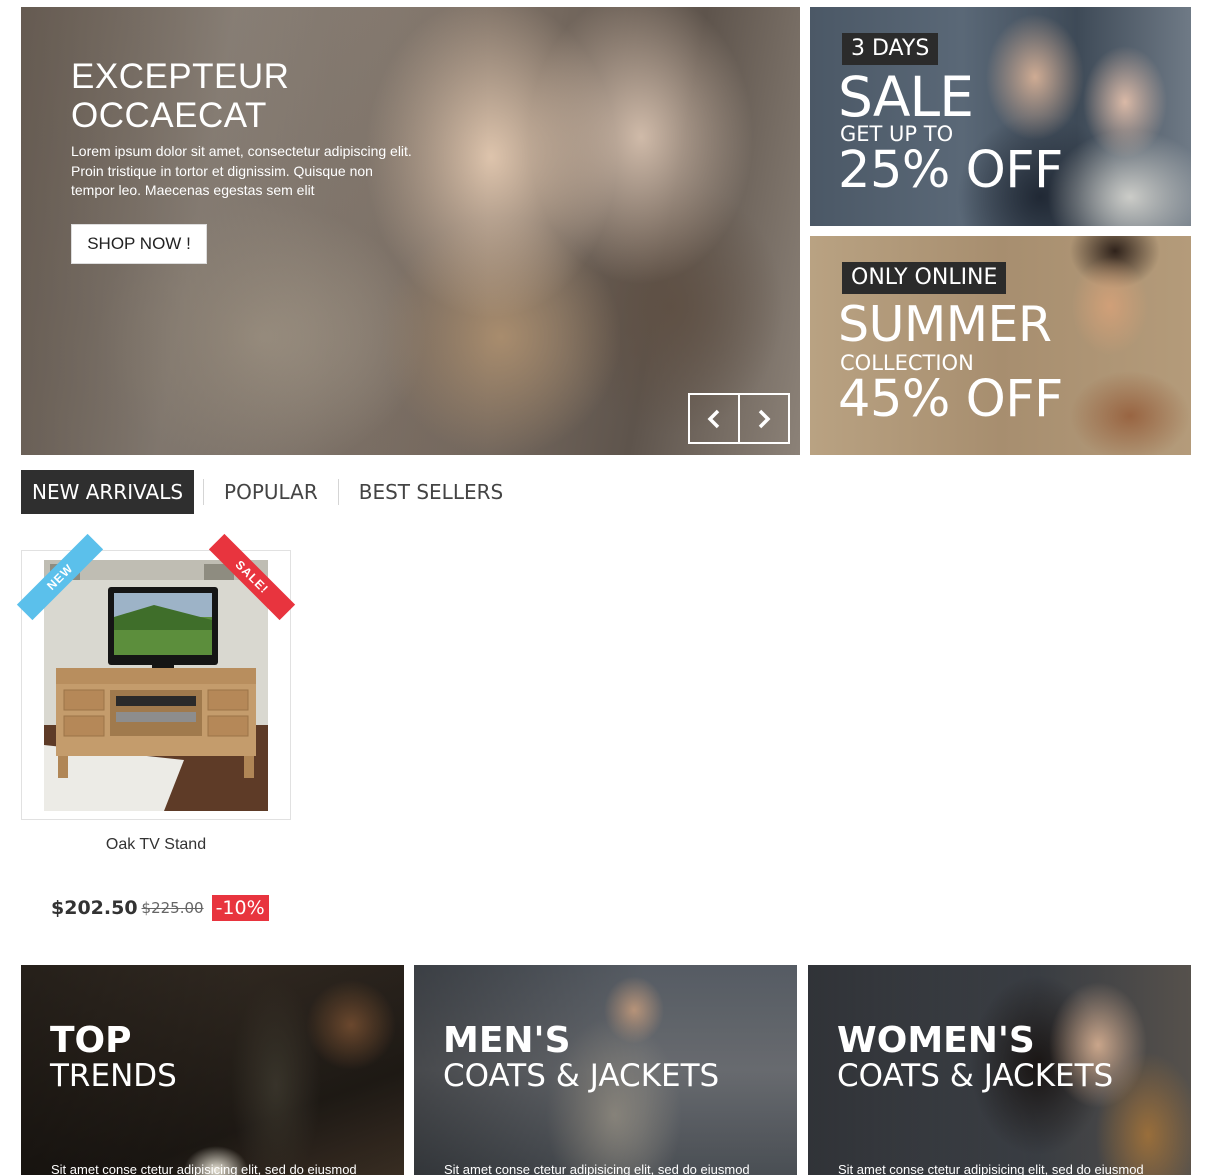  Describe the element at coordinates (936, 1040) in the screenshot. I see `category-title: WOMEN'S` at that location.